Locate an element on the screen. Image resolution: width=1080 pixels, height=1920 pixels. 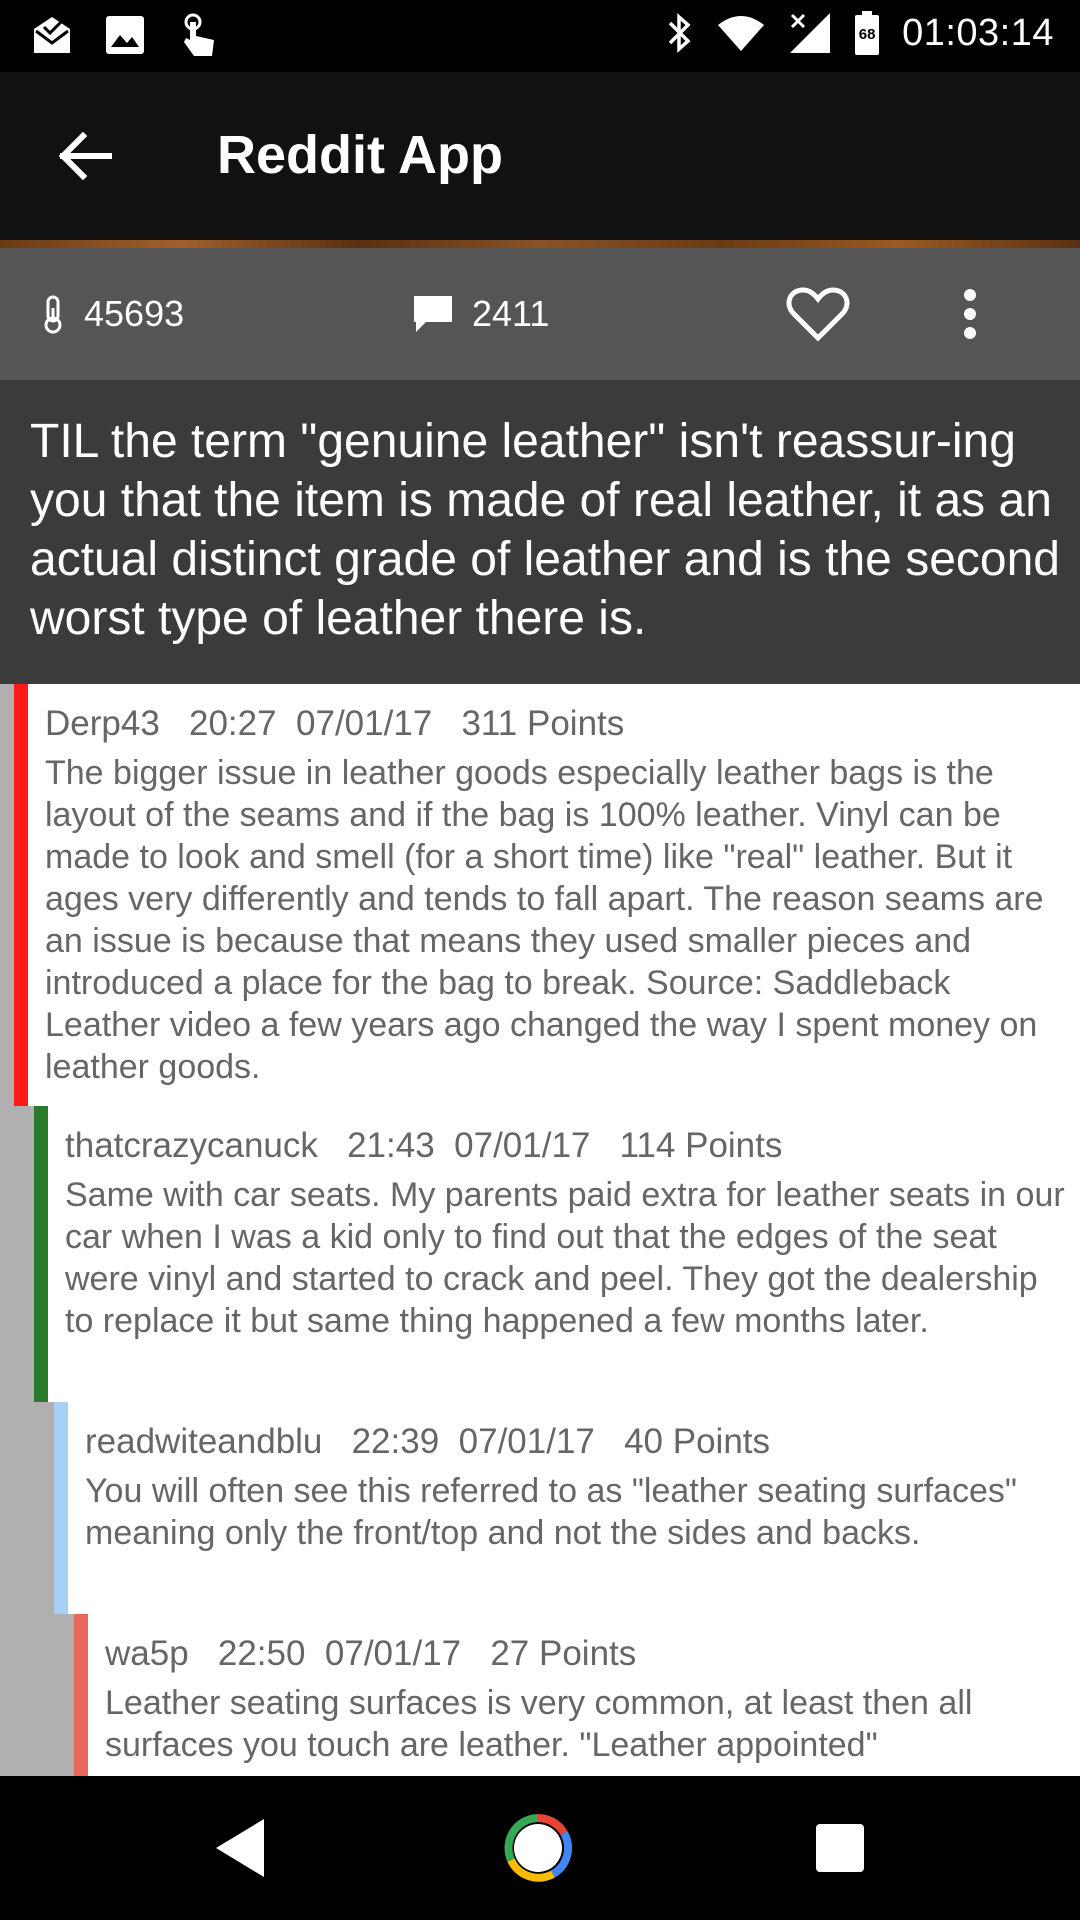
comment-author: readwiteandblu is located at coordinates (204, 1441).